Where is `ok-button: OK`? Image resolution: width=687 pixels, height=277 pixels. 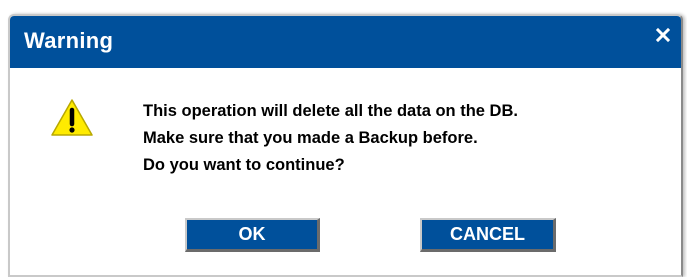
ok-button: OK is located at coordinates (252, 235).